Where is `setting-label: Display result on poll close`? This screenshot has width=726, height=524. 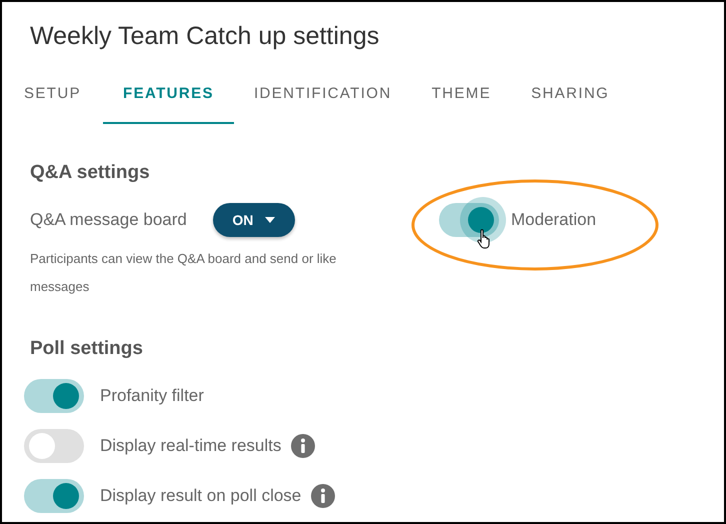
setting-label: Display result on poll close is located at coordinates (201, 496).